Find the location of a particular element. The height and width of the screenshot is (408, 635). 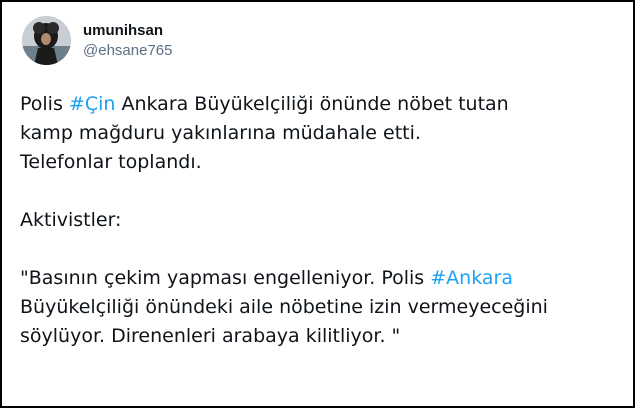

hashtag-link-cin: #Çin is located at coordinates (92, 104).